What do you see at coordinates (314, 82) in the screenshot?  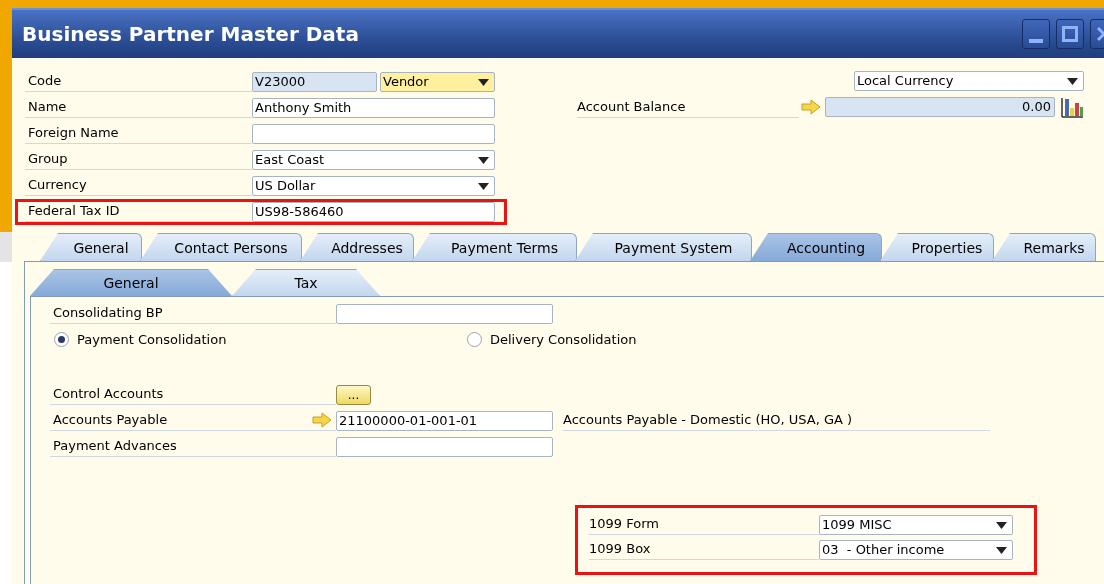 I see `code-field: V23000` at bounding box center [314, 82].